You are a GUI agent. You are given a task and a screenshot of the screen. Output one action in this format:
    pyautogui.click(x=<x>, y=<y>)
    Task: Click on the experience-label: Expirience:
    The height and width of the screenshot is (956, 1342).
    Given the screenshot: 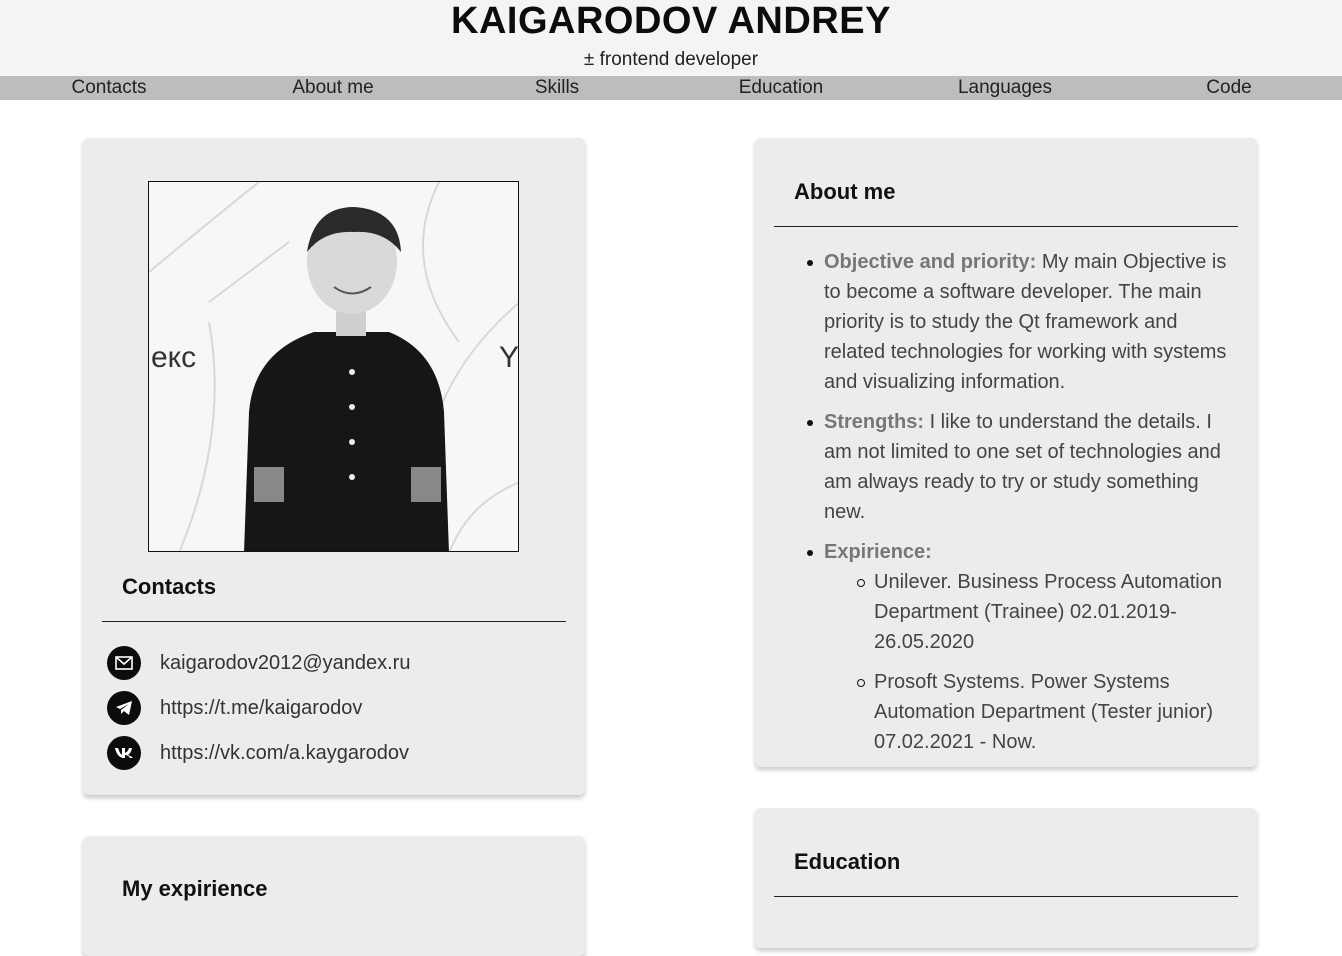 What is the action you would take?
    pyautogui.click(x=878, y=552)
    